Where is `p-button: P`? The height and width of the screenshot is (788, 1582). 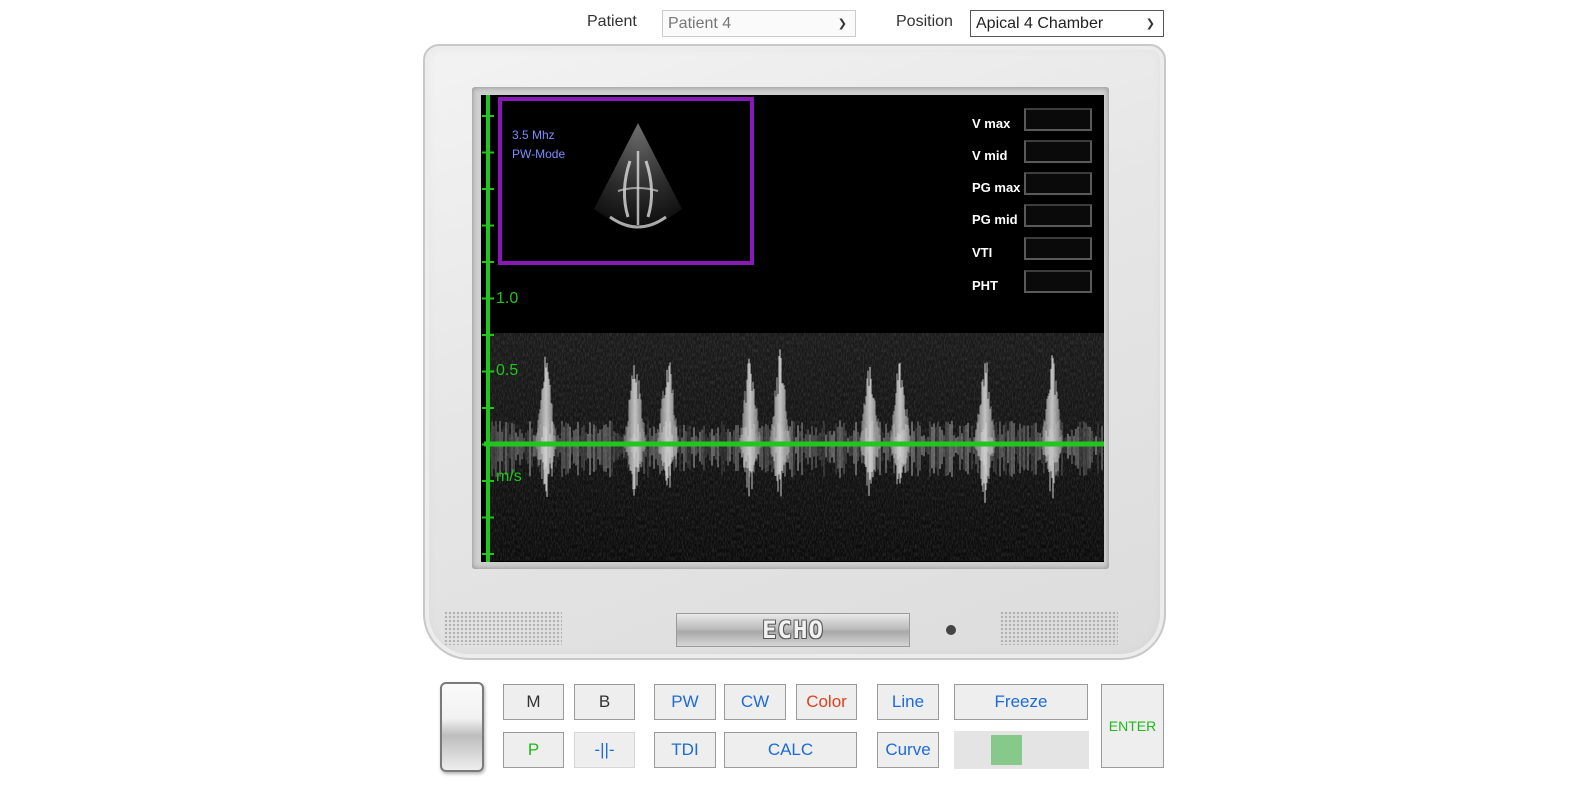
p-button: P is located at coordinates (533, 750).